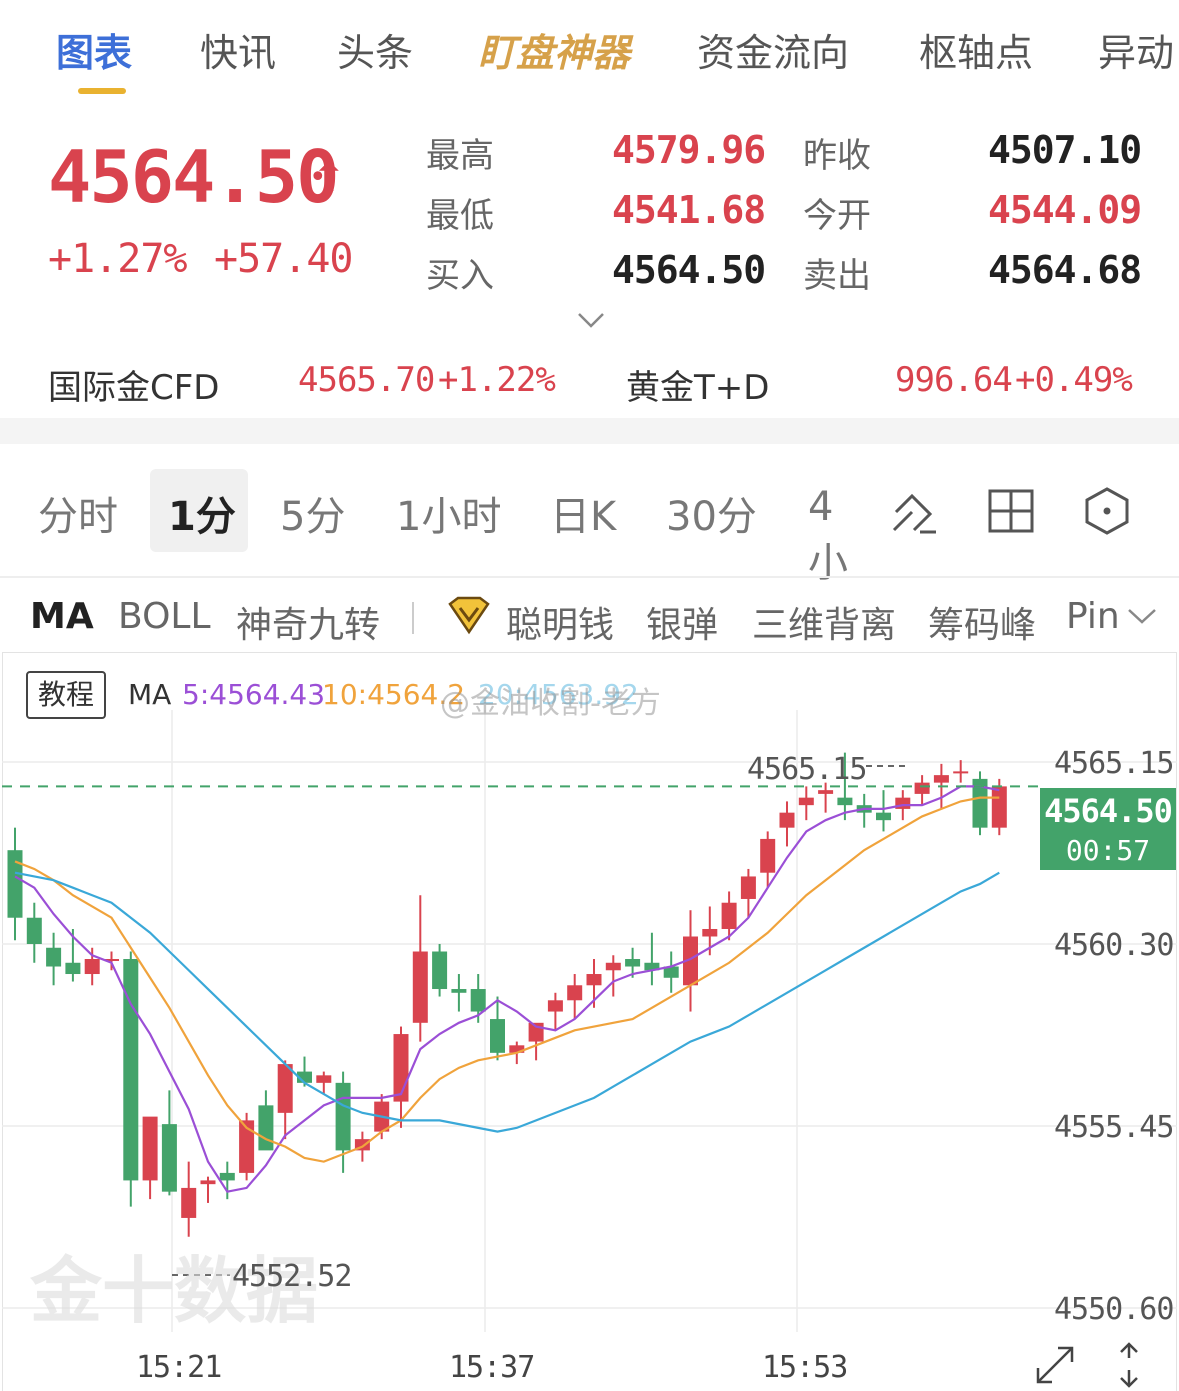  Describe the element at coordinates (413, 618) in the screenshot. I see `indicator-separator` at that location.